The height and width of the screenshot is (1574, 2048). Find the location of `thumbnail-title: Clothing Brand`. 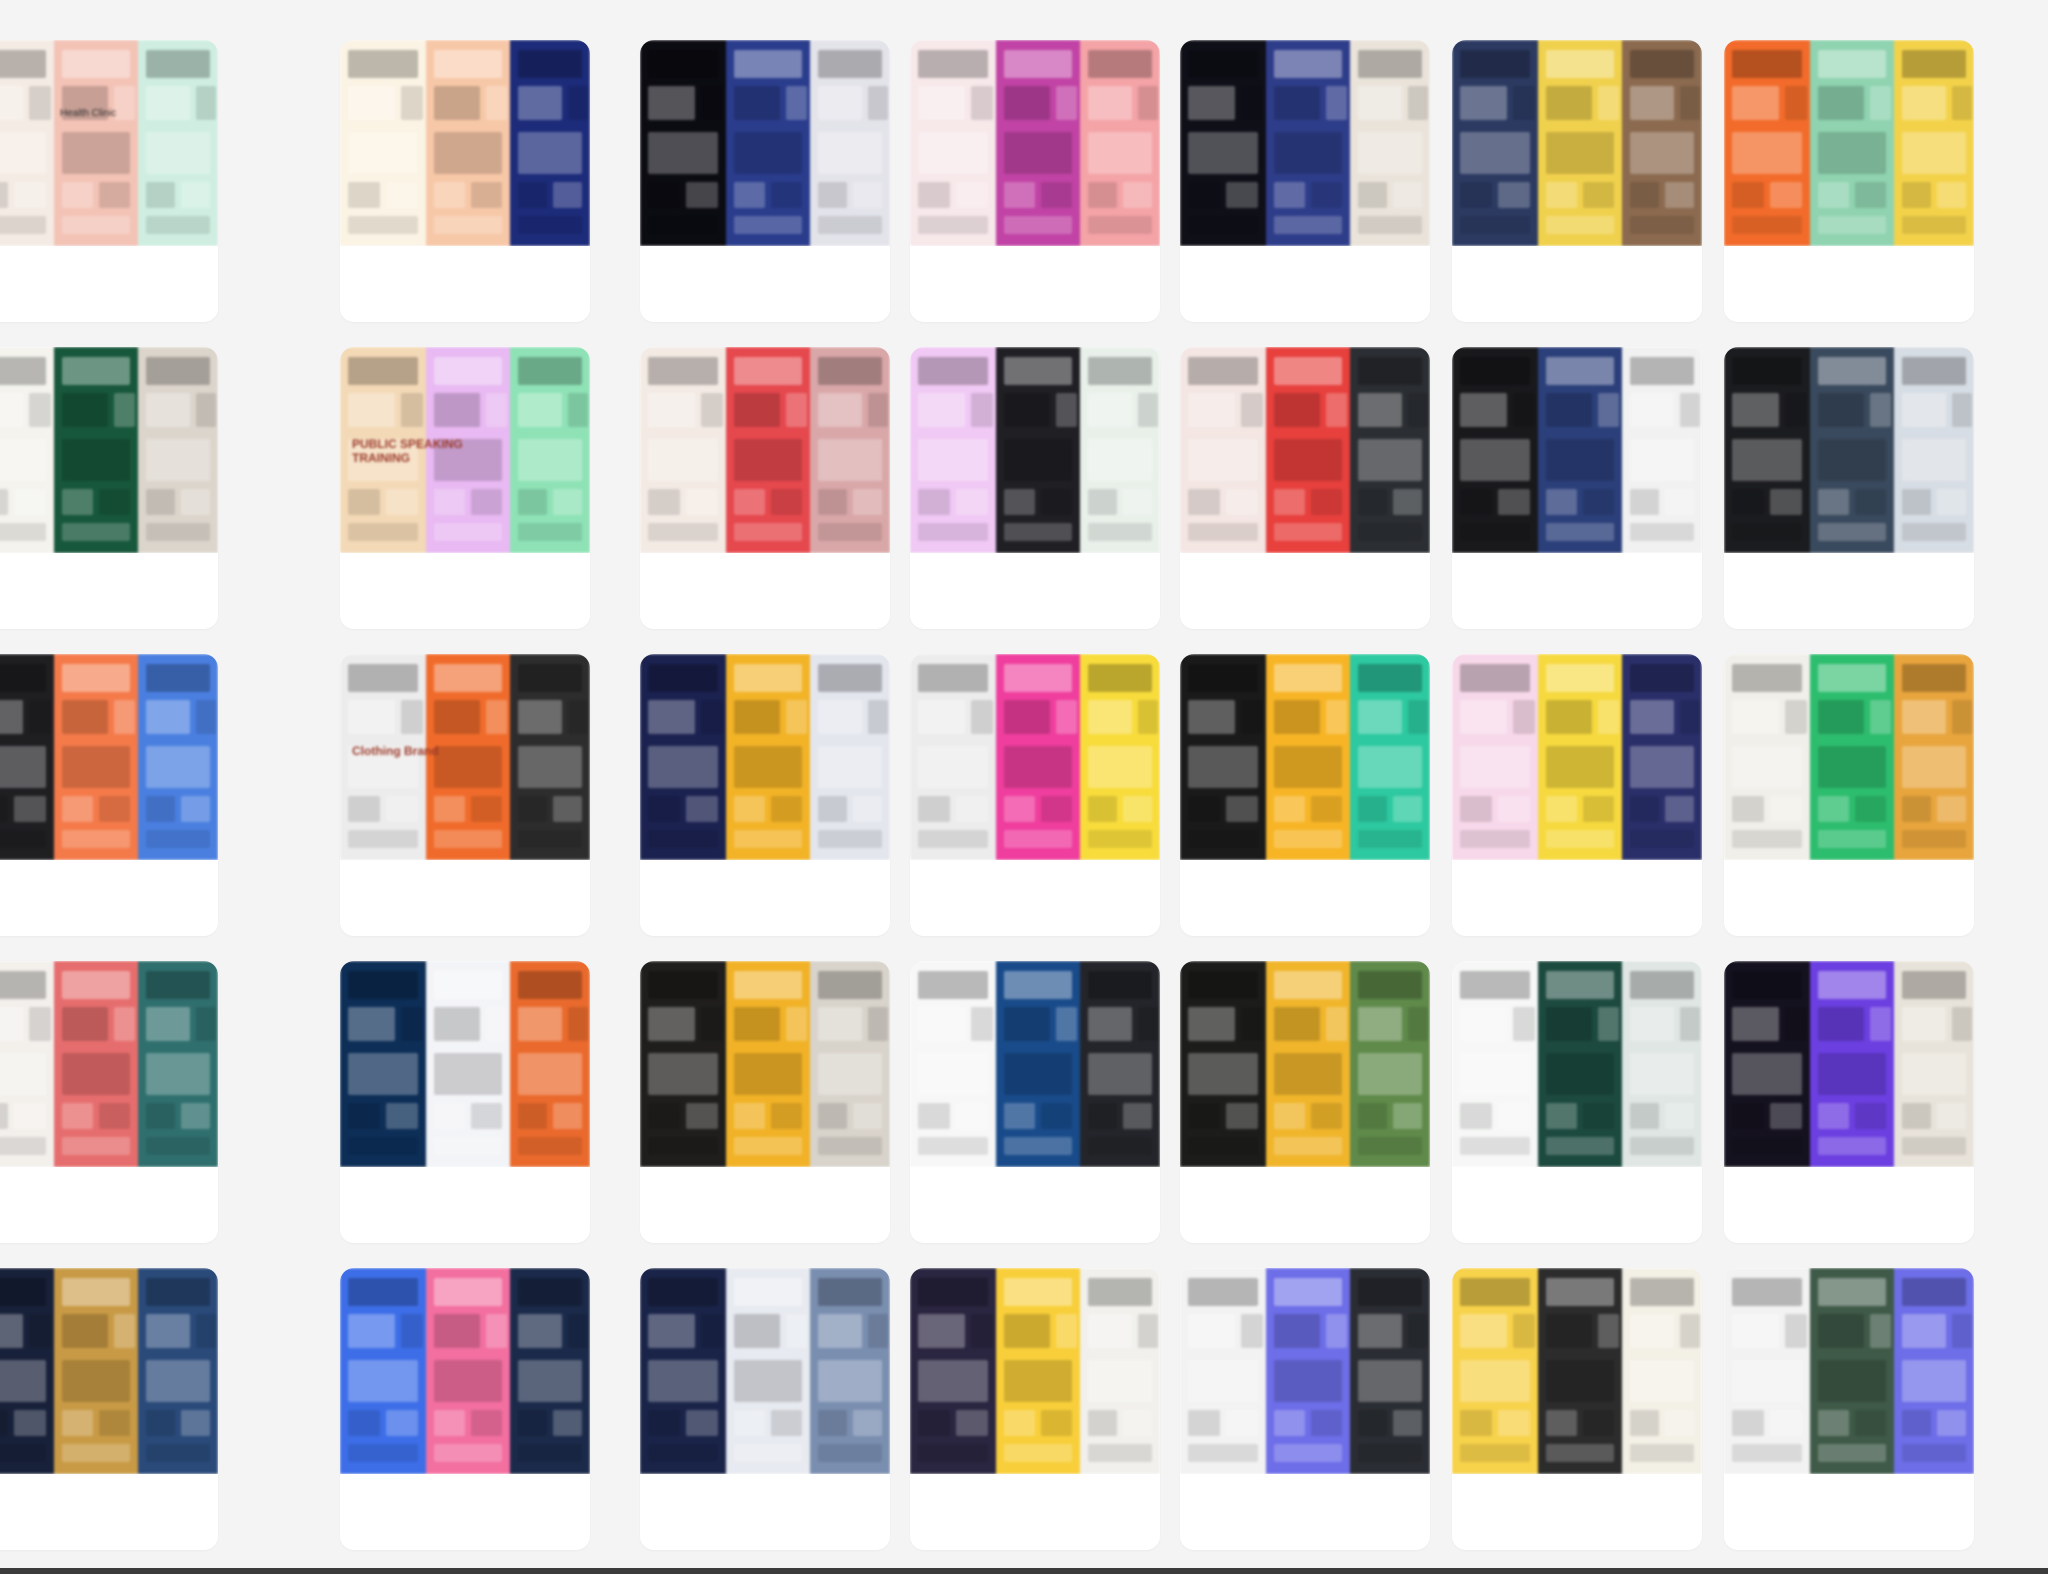

thumbnail-title: Clothing Brand is located at coordinates (395, 751).